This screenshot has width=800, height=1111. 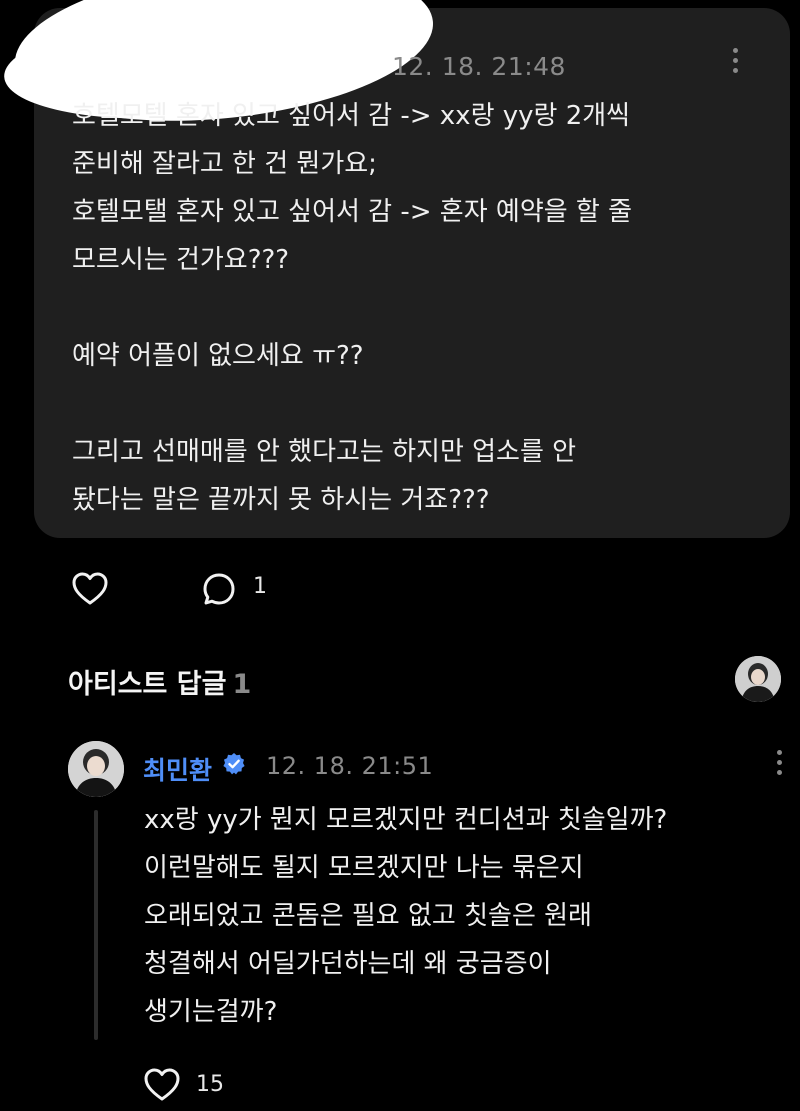 I want to click on artist-replies-title: 아티스트 답글, so click(x=147, y=684).